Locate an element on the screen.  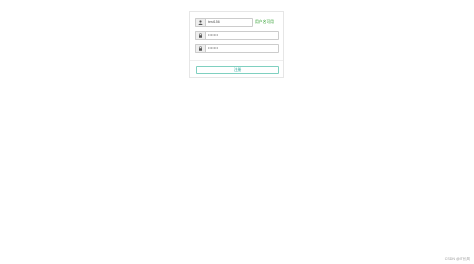
username-input: test156 is located at coordinates (229, 22).